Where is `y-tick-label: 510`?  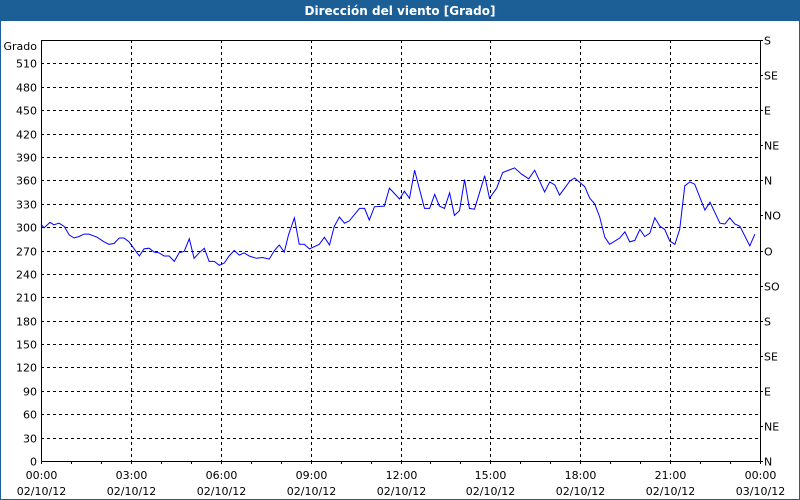
y-tick-label: 510 is located at coordinates (26, 64).